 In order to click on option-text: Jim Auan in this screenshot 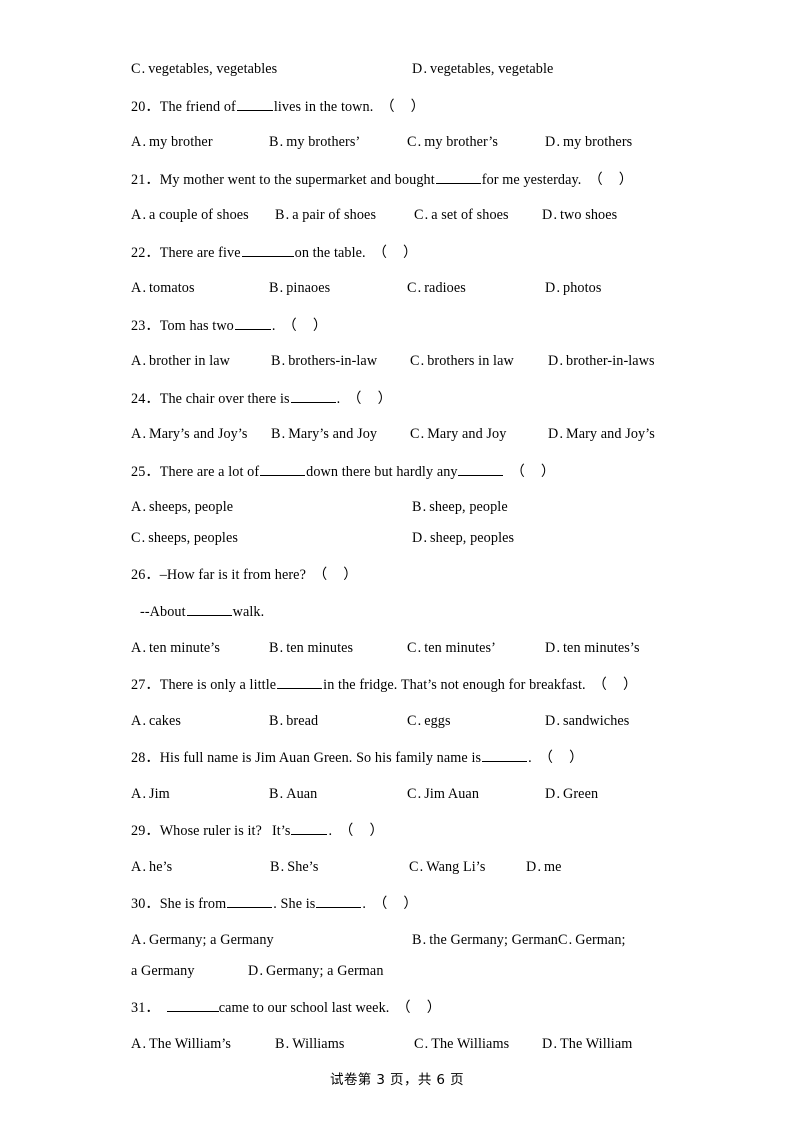, I will do `click(452, 793)`.